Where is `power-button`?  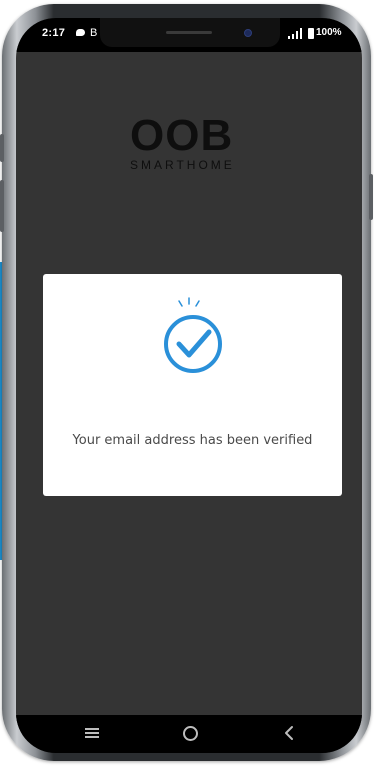
power-button is located at coordinates (2, 148).